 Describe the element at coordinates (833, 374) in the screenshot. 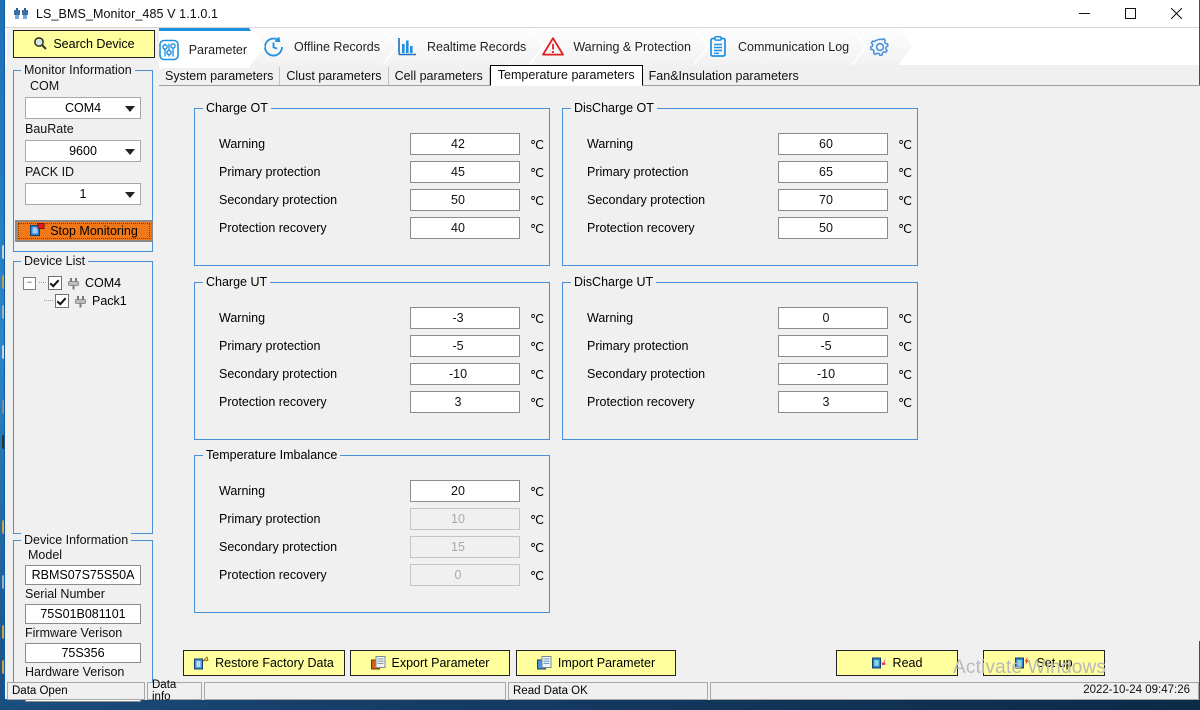

I see `discharge-ut-secondary-input: -10` at that location.